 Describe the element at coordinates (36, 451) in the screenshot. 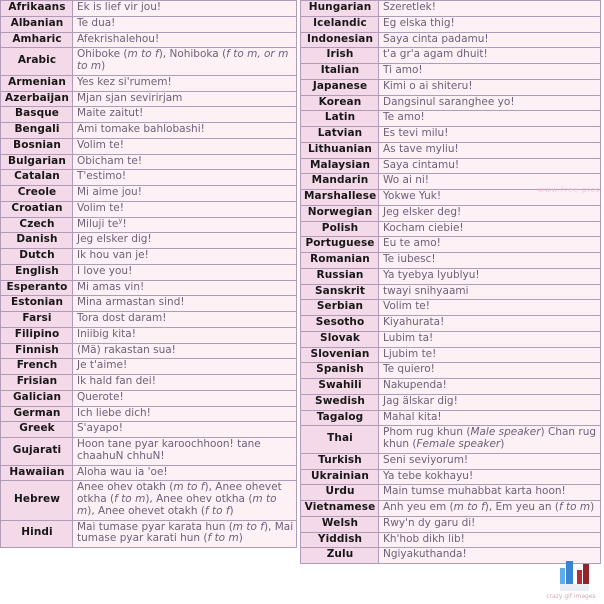

I see `language-name-cell: Gujarati` at that location.